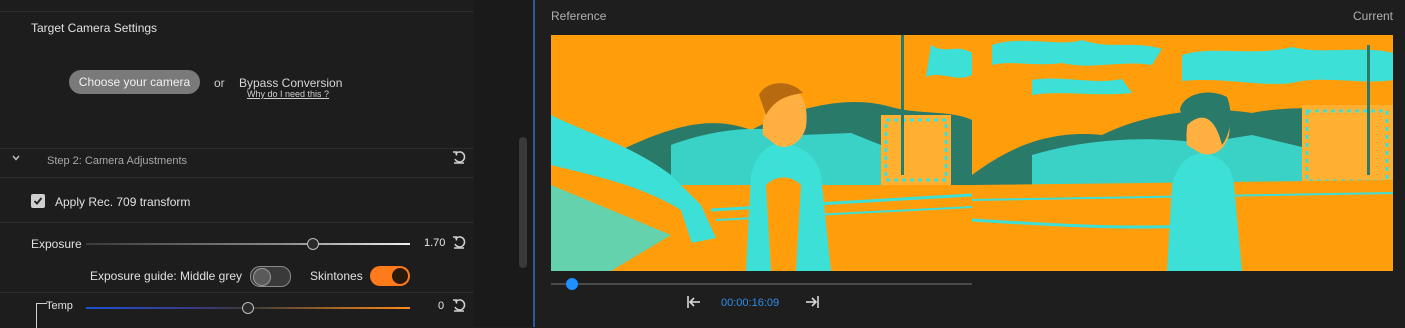  What do you see at coordinates (390, 276) in the screenshot?
I see `skintones-toggle` at bounding box center [390, 276].